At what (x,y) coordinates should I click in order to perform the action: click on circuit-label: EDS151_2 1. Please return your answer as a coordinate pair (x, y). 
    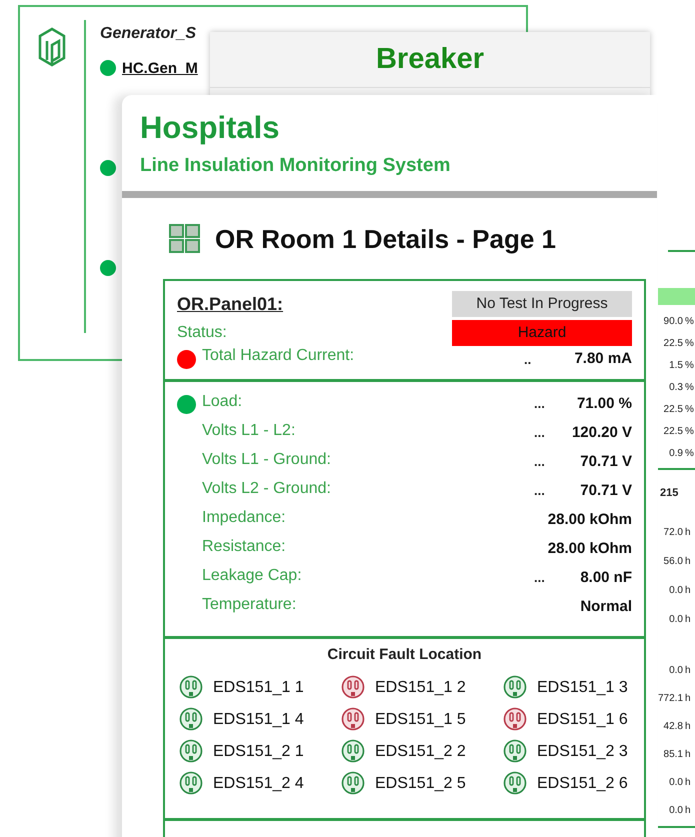
    Looking at the image, I should click on (258, 752).